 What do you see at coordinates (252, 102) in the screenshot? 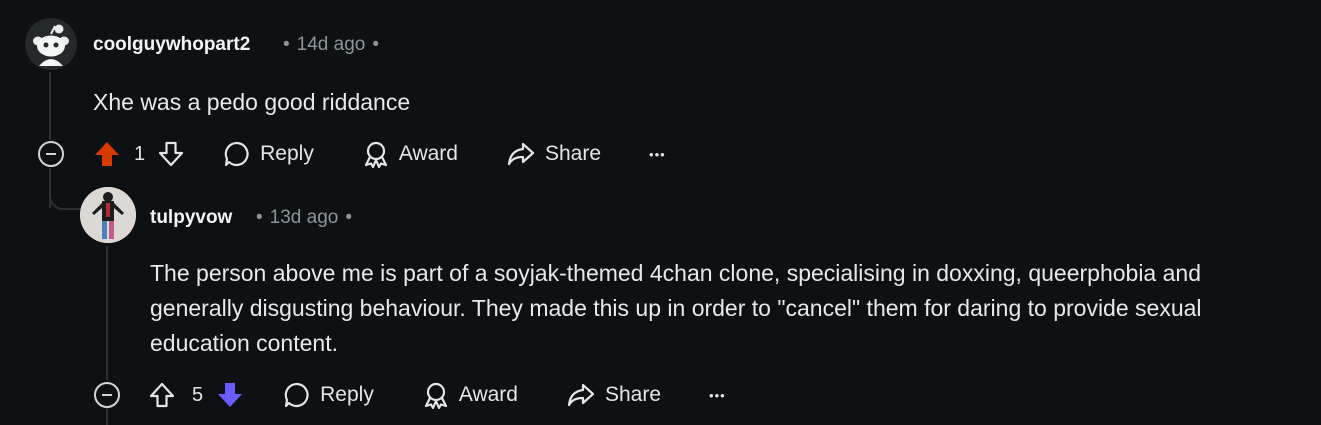
I see `comment-body: Xhe was a pedo good riddance` at bounding box center [252, 102].